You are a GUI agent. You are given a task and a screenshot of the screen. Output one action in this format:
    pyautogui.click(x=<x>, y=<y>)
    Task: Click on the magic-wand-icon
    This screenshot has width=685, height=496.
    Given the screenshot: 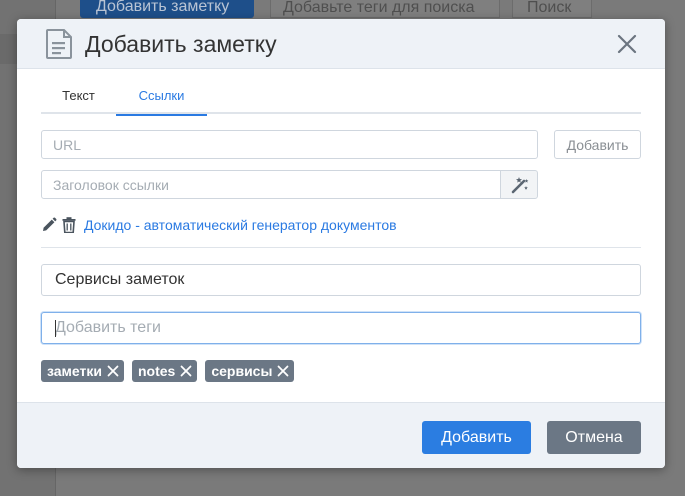 What is the action you would take?
    pyautogui.click(x=520, y=185)
    